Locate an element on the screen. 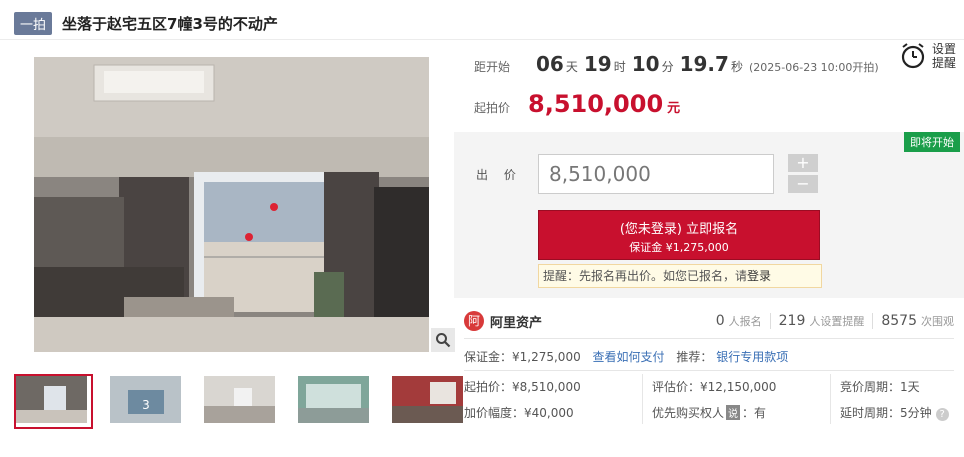 Image resolution: width=964 pixels, height=457 pixels. days-unit: 天 is located at coordinates (571, 67).